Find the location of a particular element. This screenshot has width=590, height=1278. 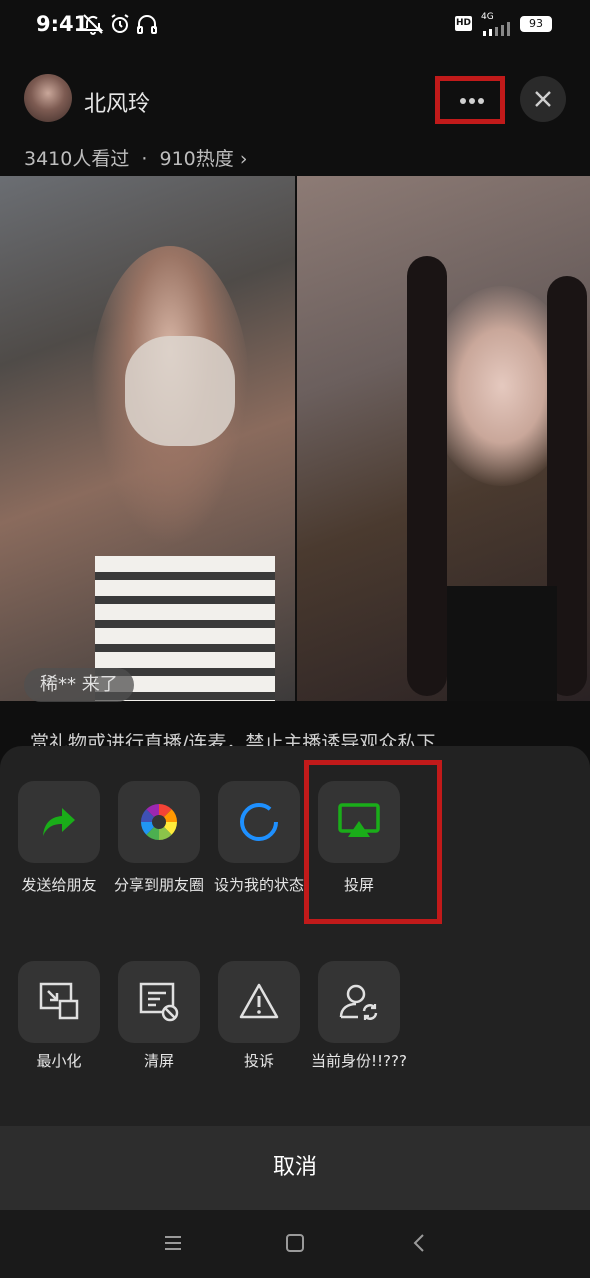

headphones-icon is located at coordinates (147, 24).